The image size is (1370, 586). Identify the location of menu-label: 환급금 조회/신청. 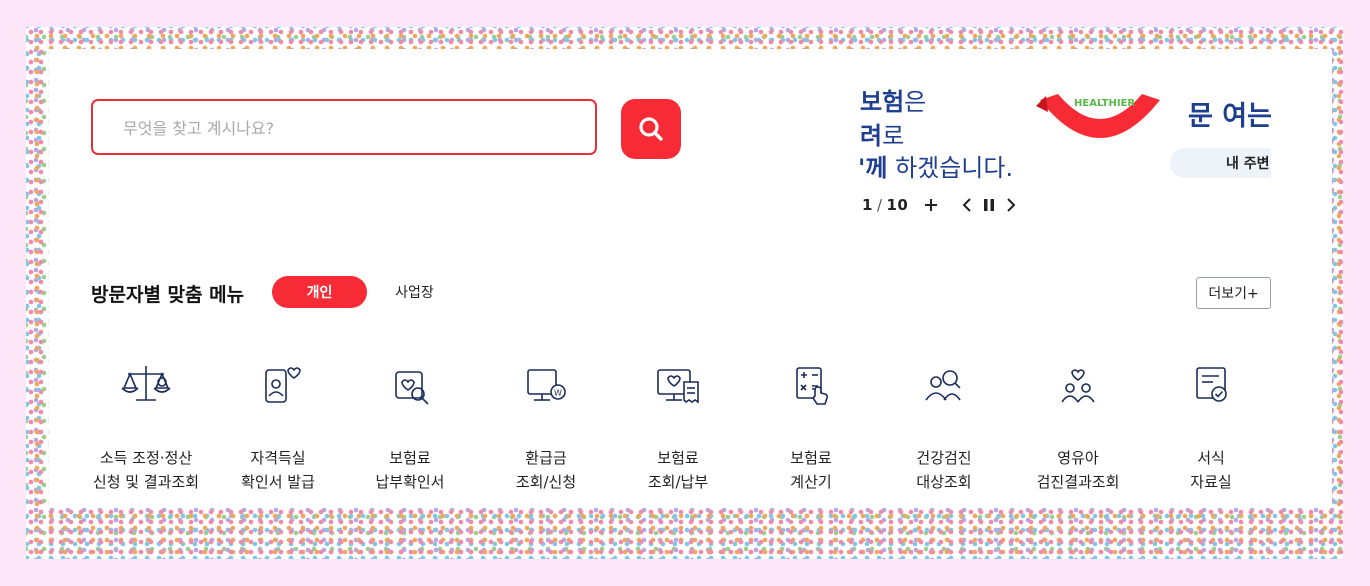
(546, 470).